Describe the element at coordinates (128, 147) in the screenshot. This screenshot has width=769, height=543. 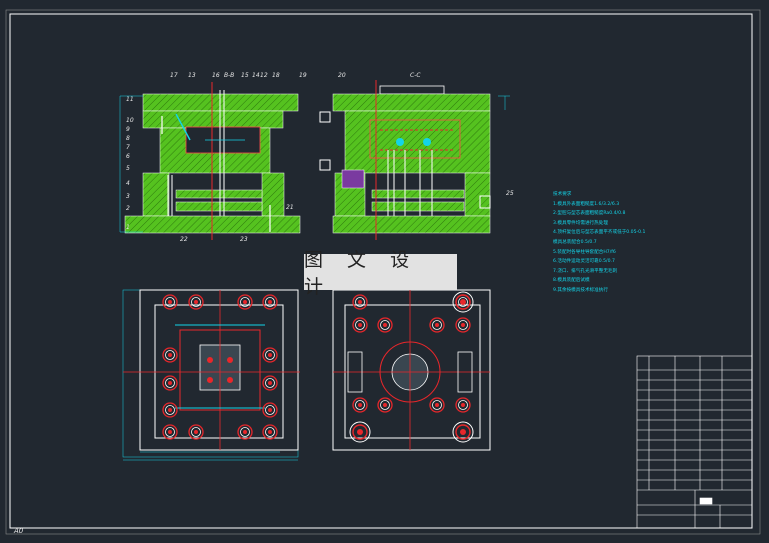
I see `part-number: 7` at that location.